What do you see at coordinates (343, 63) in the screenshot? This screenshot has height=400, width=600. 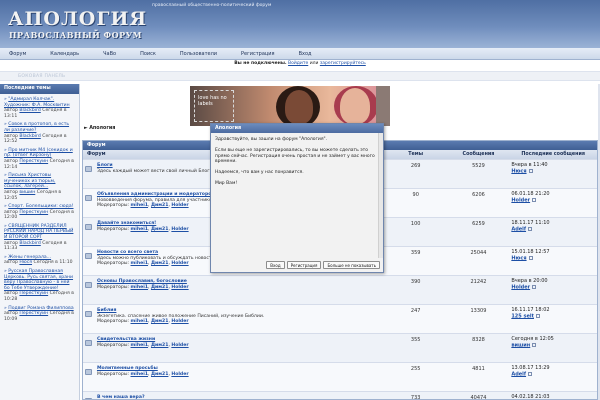 I see `register-link: зарегистрируйтесь` at bounding box center [343, 63].